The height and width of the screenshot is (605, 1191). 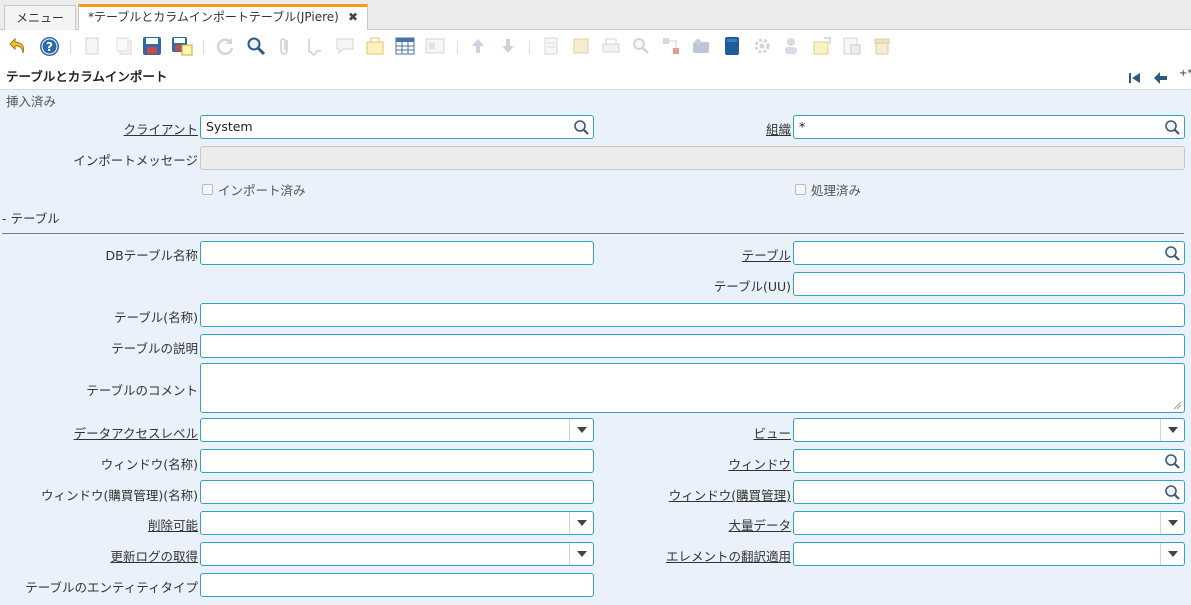 What do you see at coordinates (353, 17) in the screenshot?
I see `close-icon: ✖` at bounding box center [353, 17].